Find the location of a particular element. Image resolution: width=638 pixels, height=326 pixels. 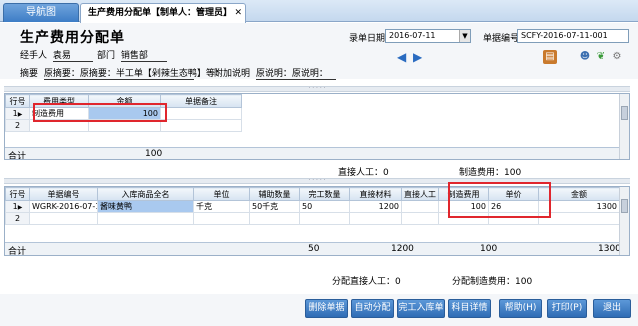

handler-field: 经手人 袁易 is located at coordinates (56, 55).